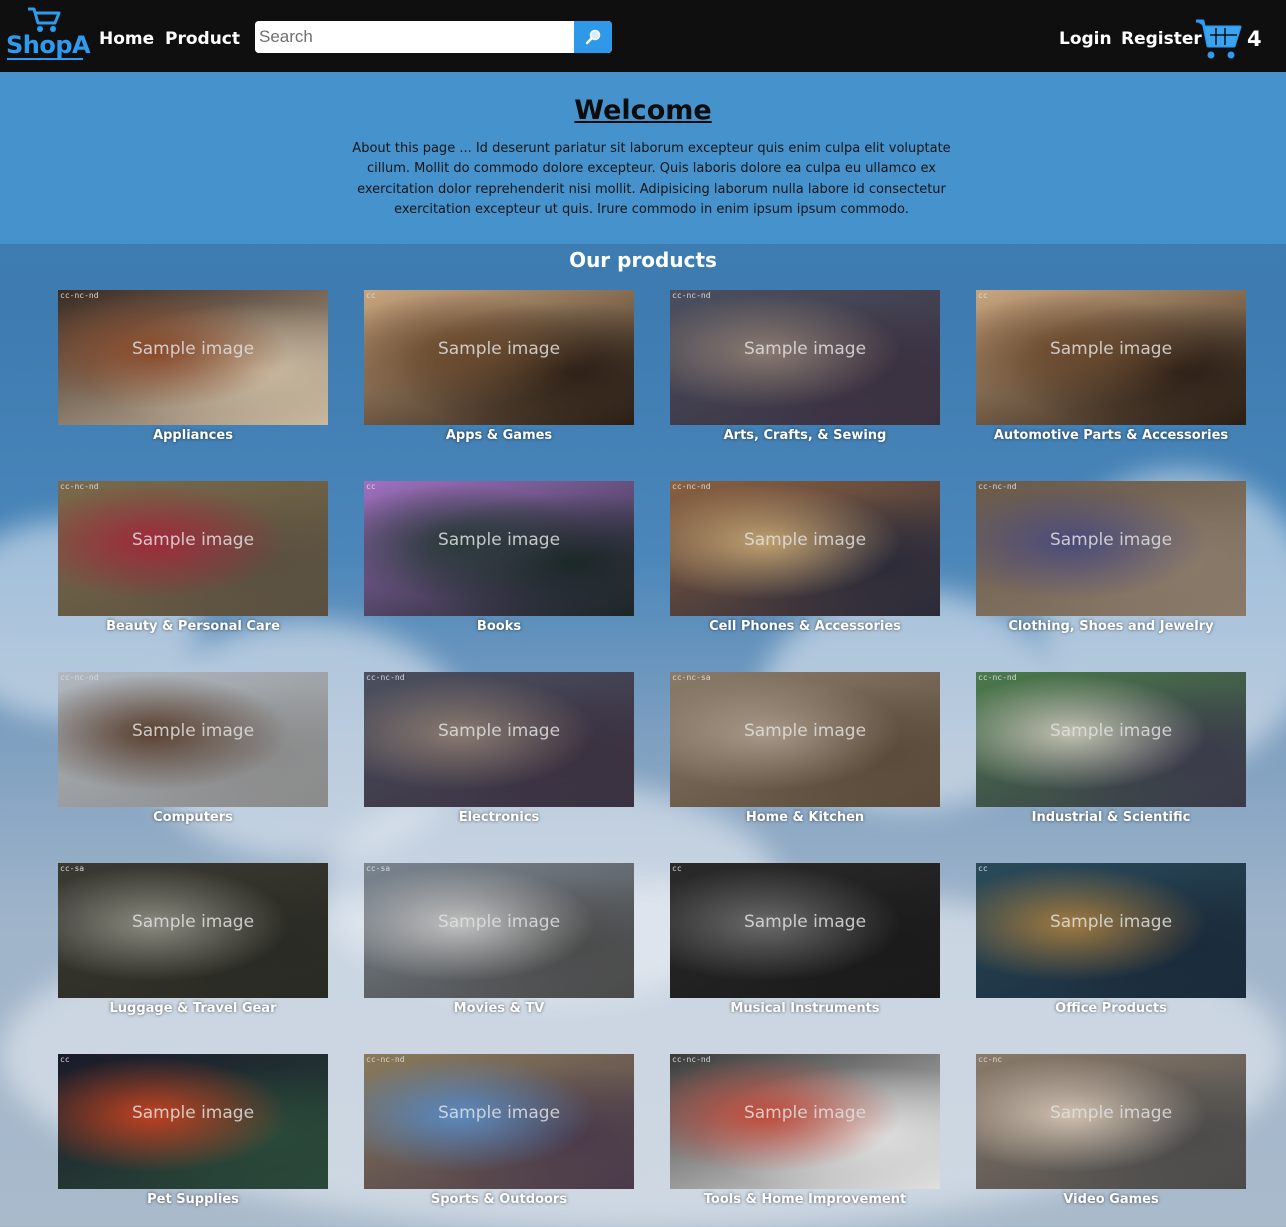 The image size is (1286, 1227). I want to click on product-category-link: Sports & Outdoors, so click(499, 1200).